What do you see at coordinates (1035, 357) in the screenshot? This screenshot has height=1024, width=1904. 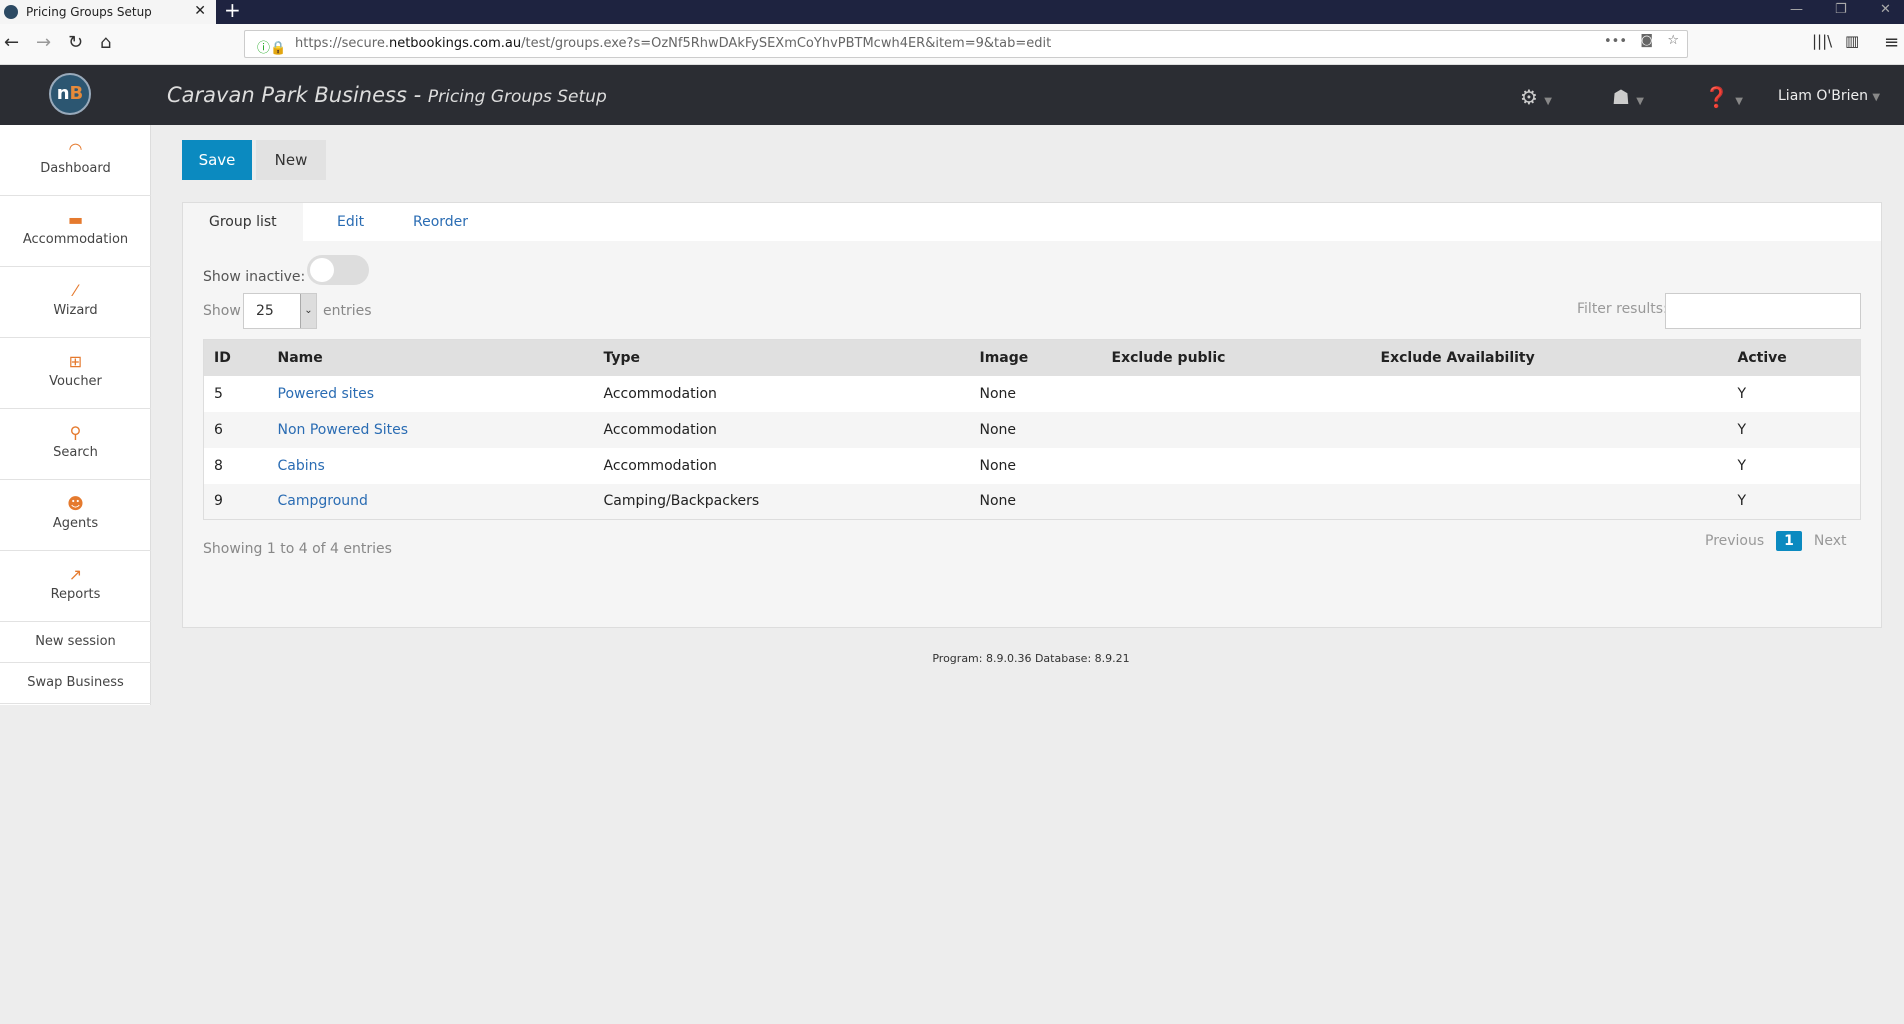 I see `col-image: Image` at bounding box center [1035, 357].